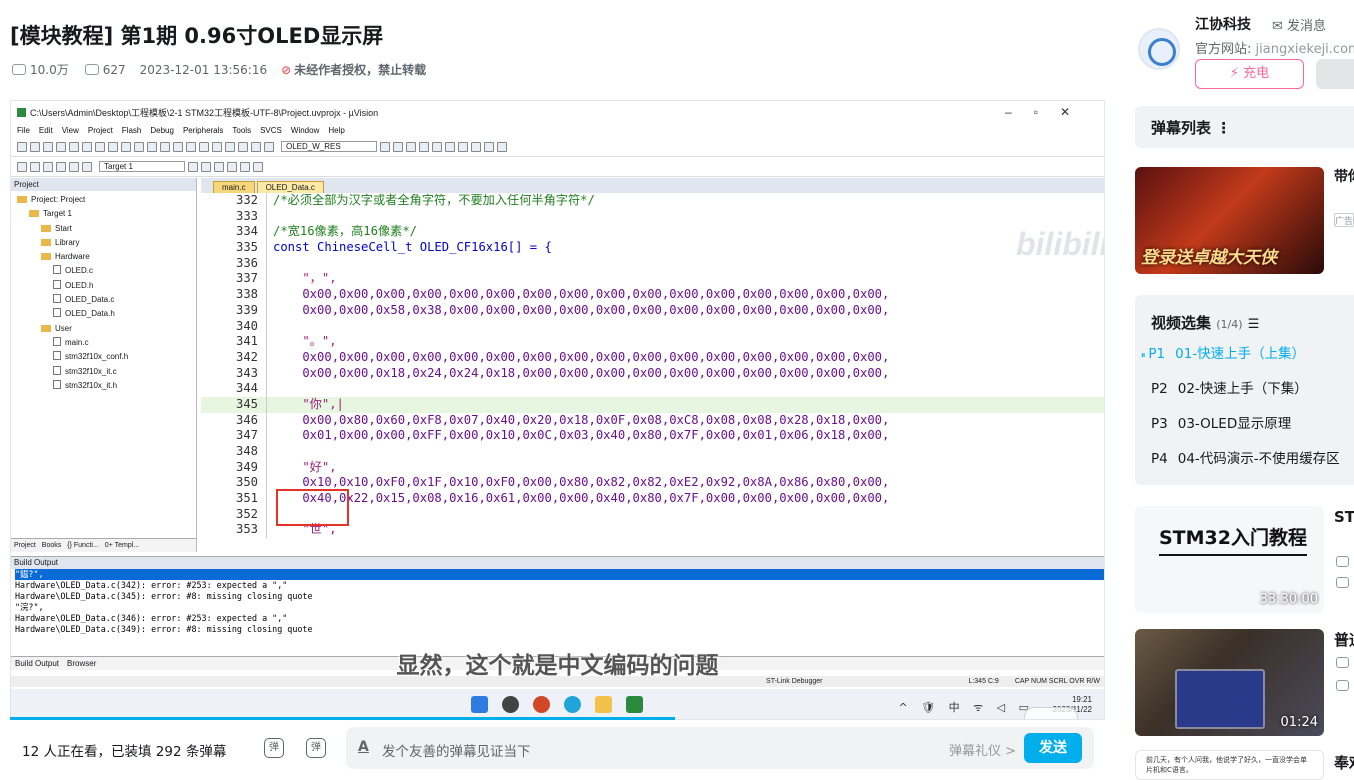 This screenshot has width=1354, height=780. Describe the element at coordinates (103, 286) in the screenshot. I see `tree-item: OLED.h` at that location.